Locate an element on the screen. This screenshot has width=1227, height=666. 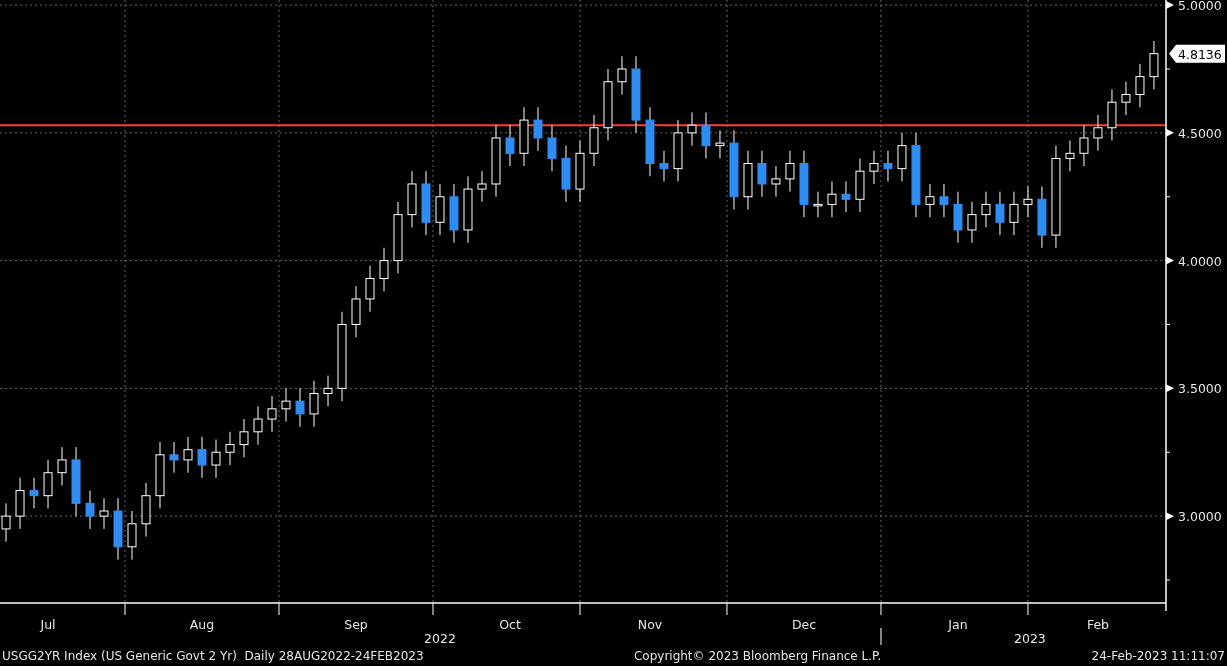
y-tick-label: 4.5000 is located at coordinates (1200, 133).